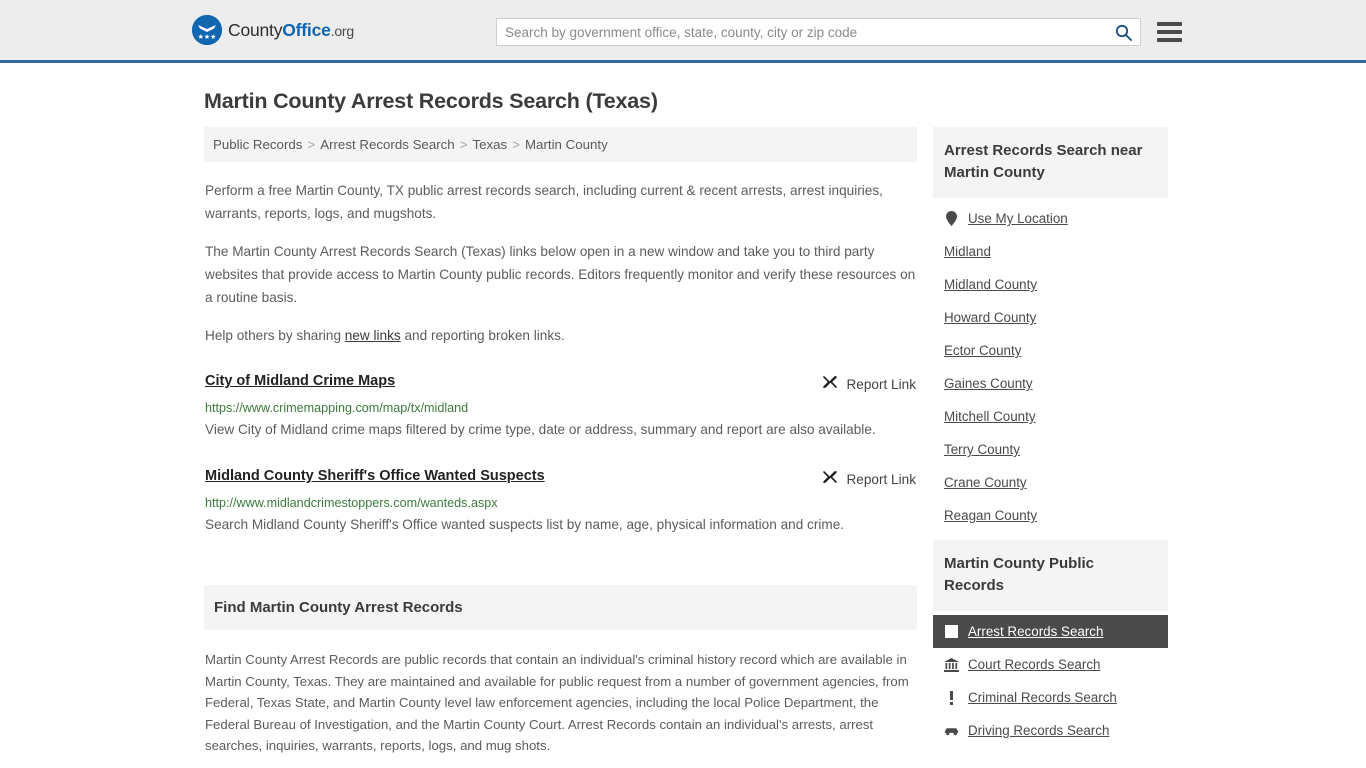  What do you see at coordinates (387, 144) in the screenshot?
I see `breadcrumb-item-arrest-records-search: Arrest Records Search` at bounding box center [387, 144].